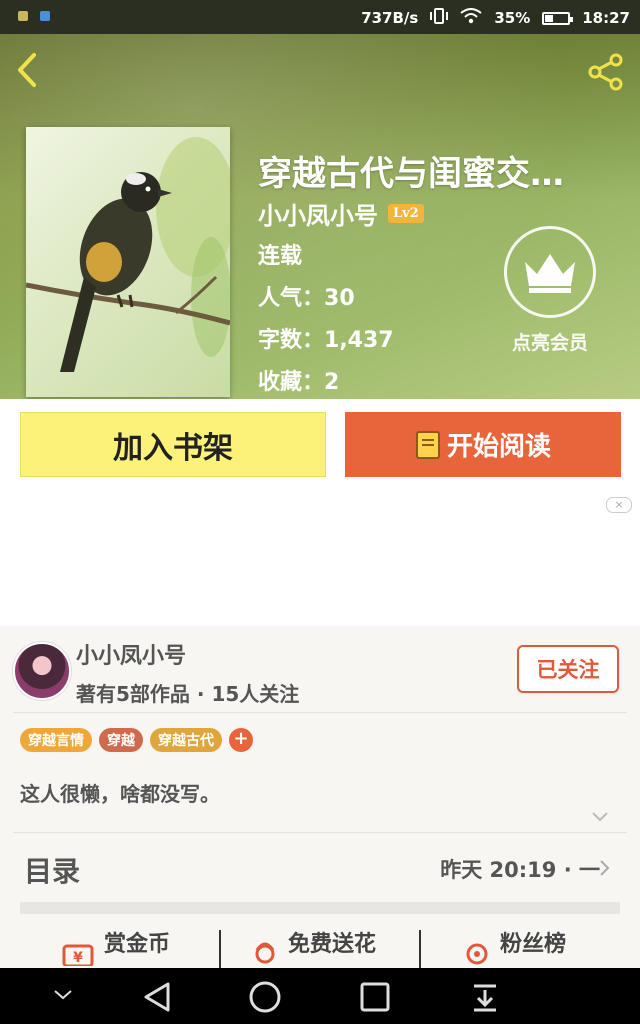 This screenshot has height=1024, width=640. What do you see at coordinates (280, 256) in the screenshot?
I see `serial-status: 连载` at bounding box center [280, 256].